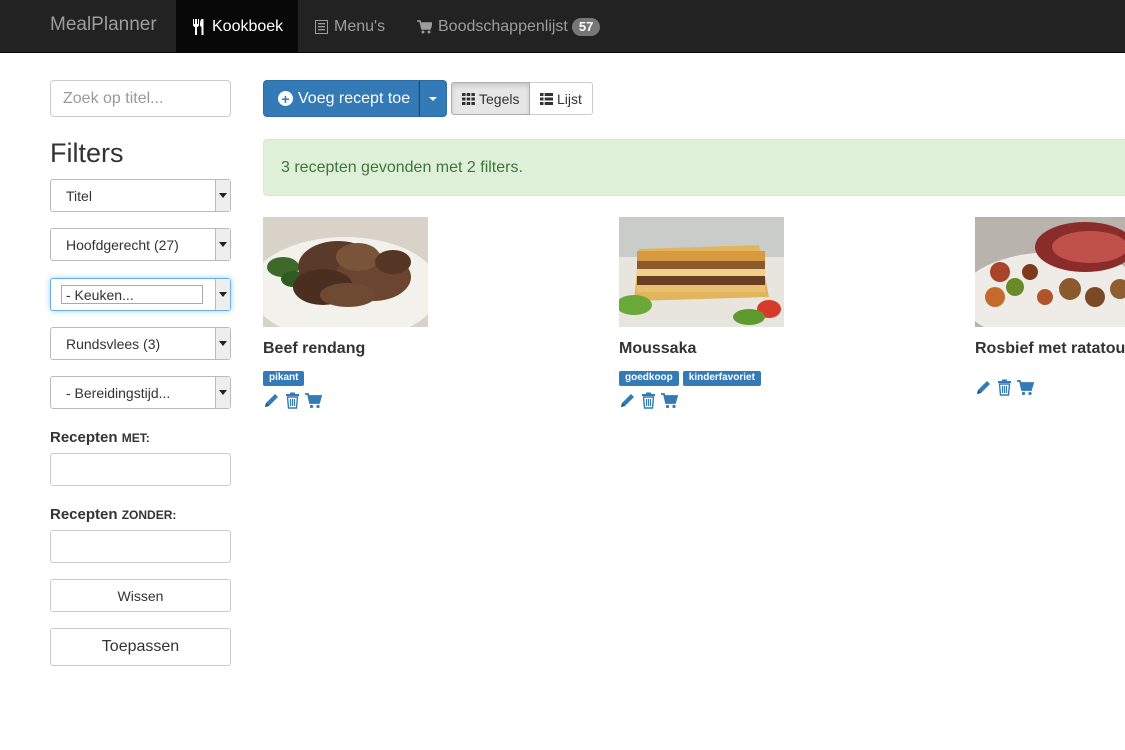 The image size is (1125, 750). What do you see at coordinates (569, 98) in the screenshot?
I see `view-list-label: Lijst` at bounding box center [569, 98].